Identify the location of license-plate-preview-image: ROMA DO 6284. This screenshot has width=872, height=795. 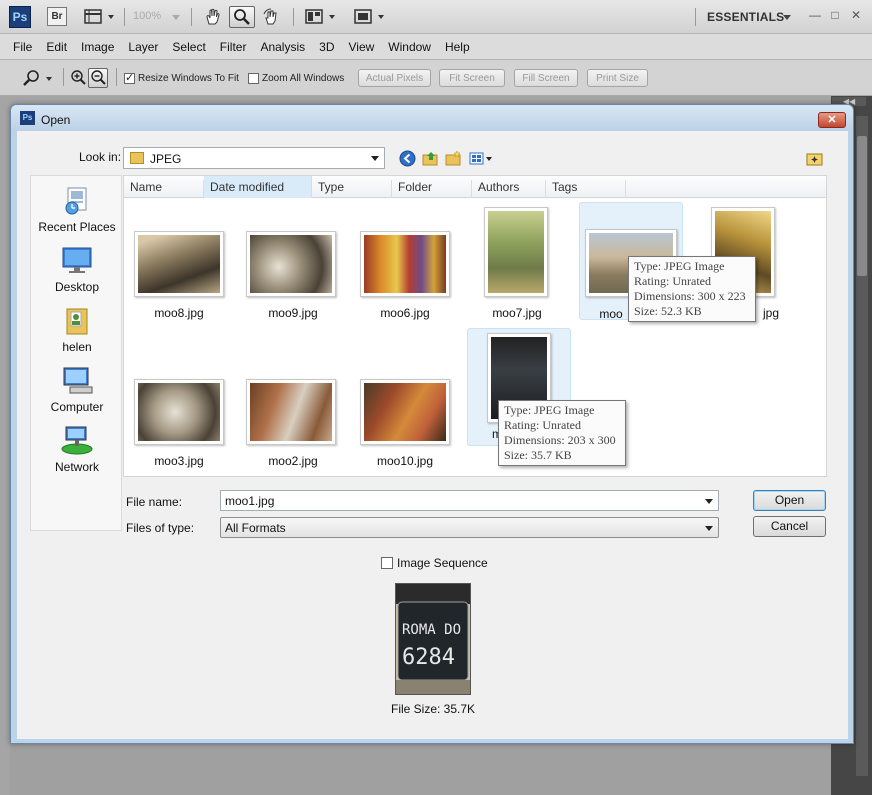
(433, 639).